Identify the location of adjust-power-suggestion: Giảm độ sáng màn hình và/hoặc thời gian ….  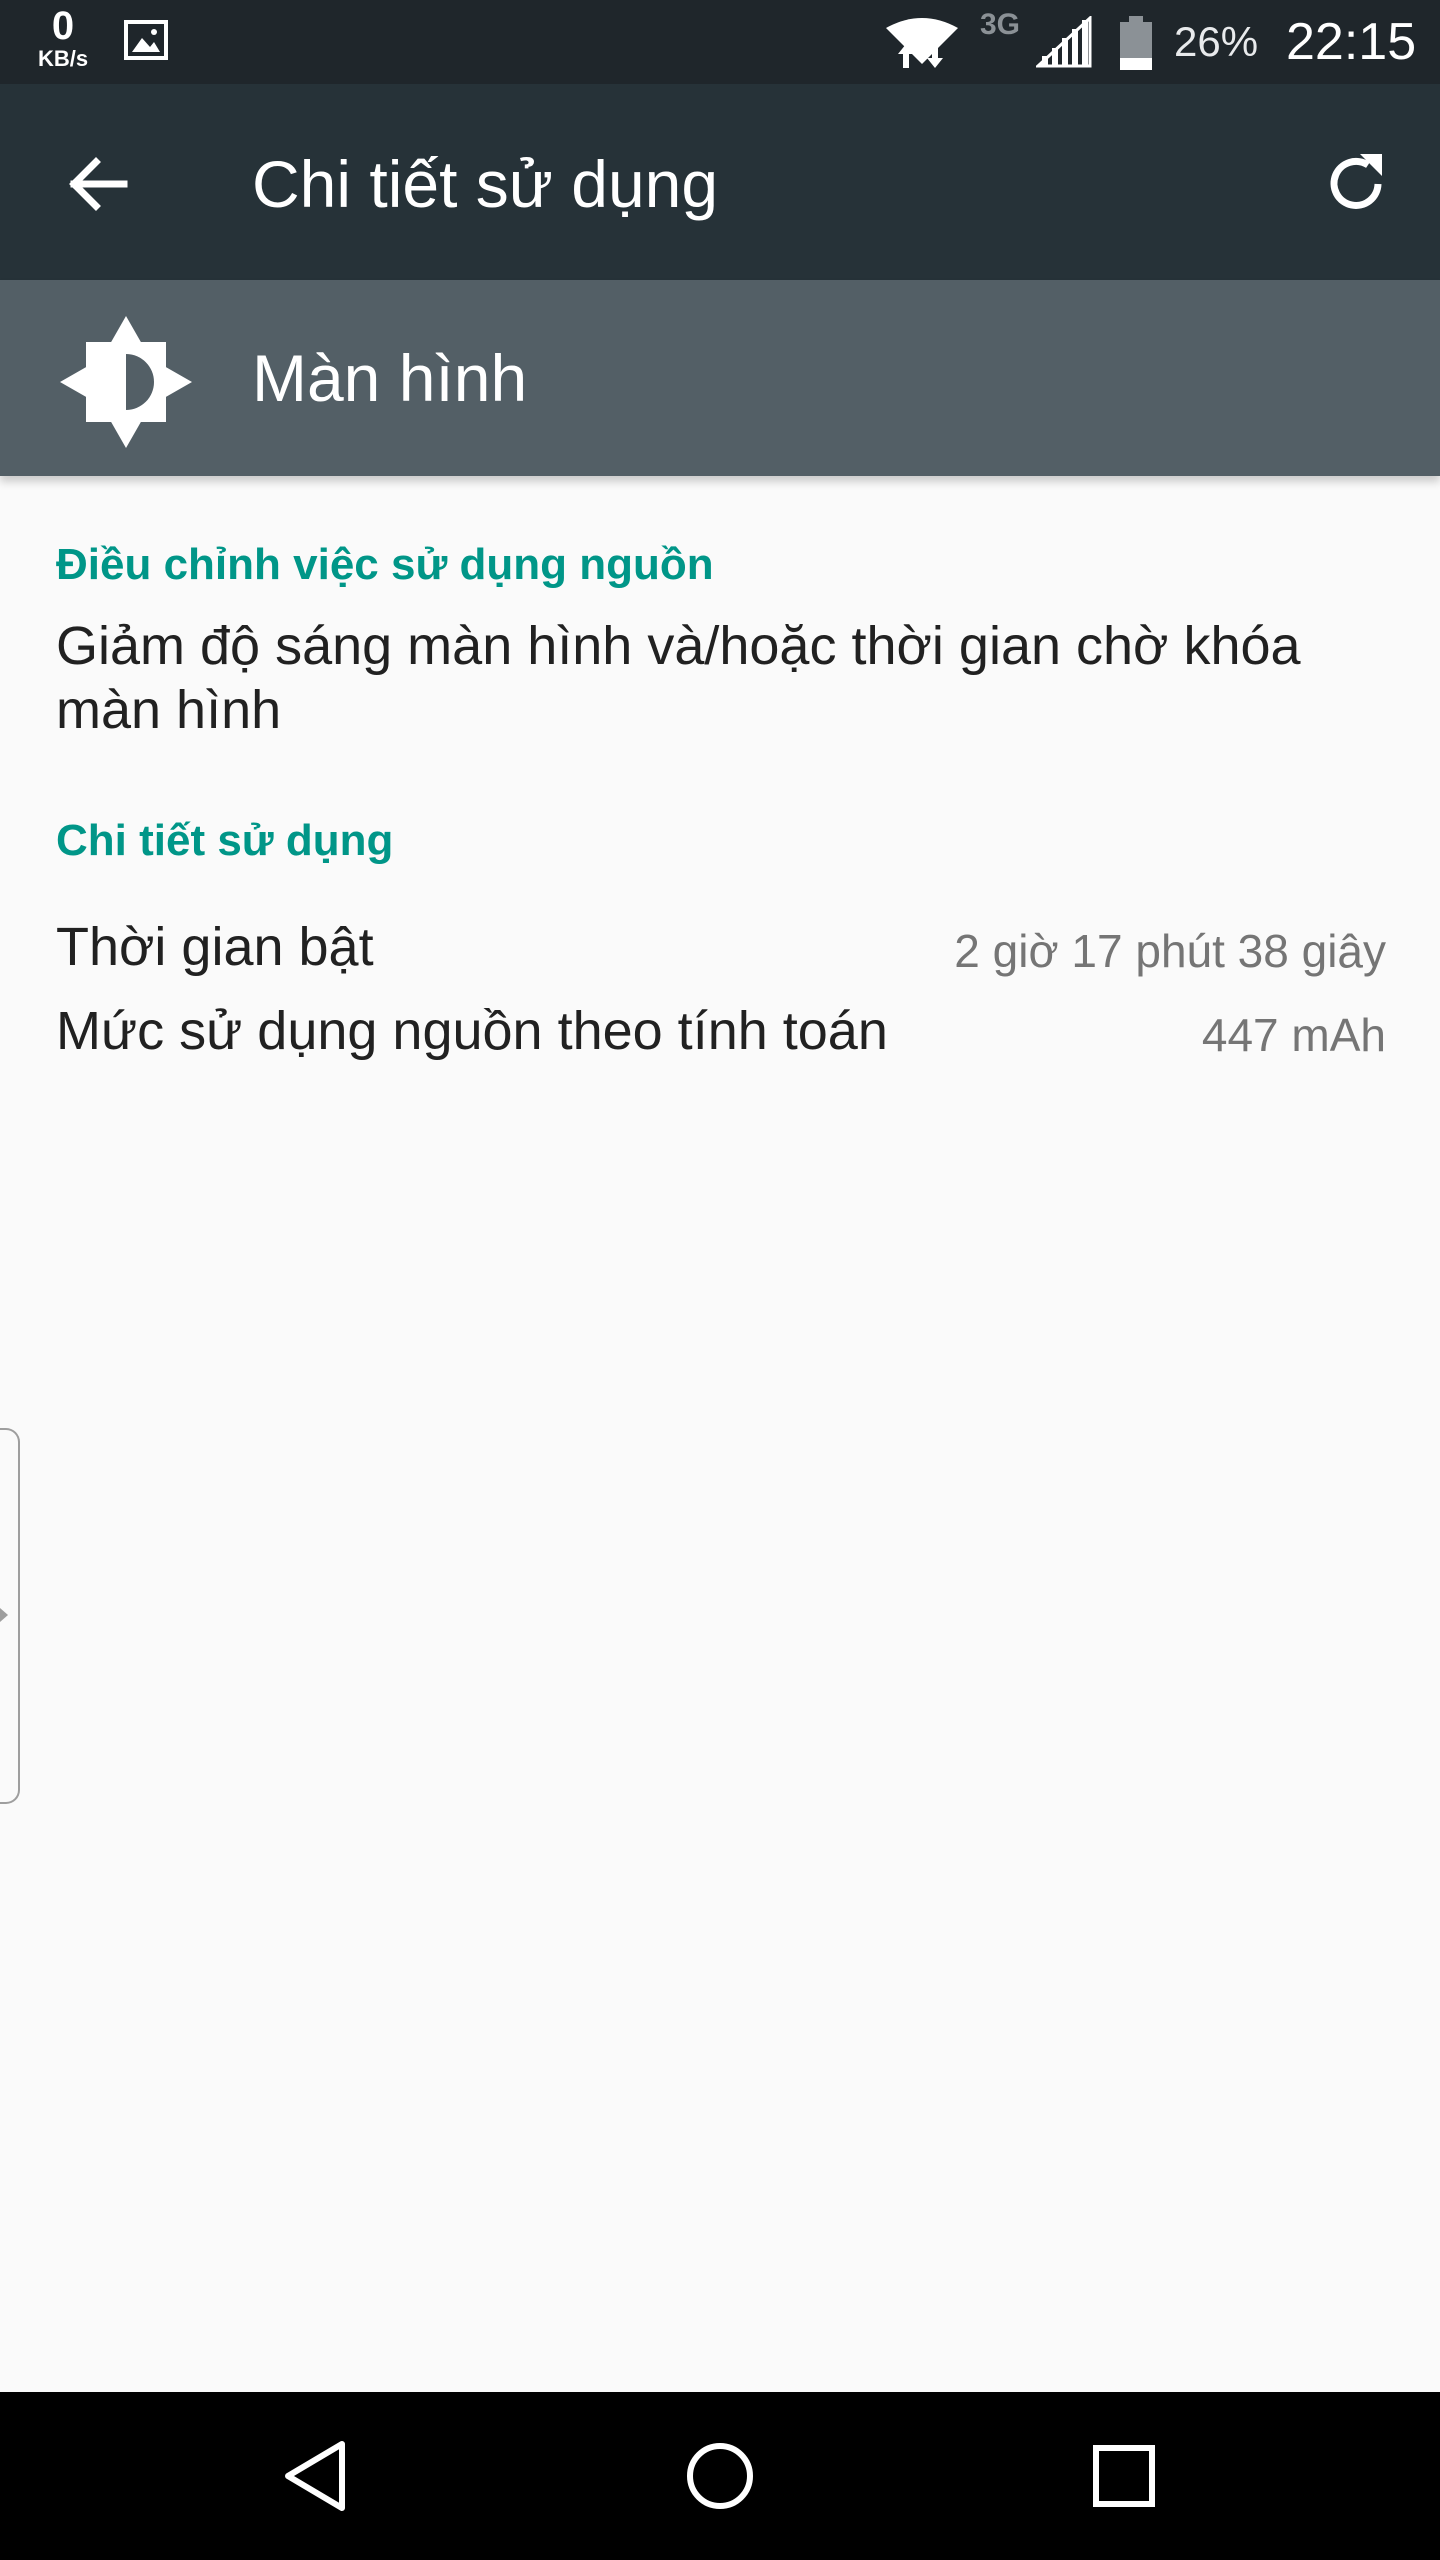
(721, 678).